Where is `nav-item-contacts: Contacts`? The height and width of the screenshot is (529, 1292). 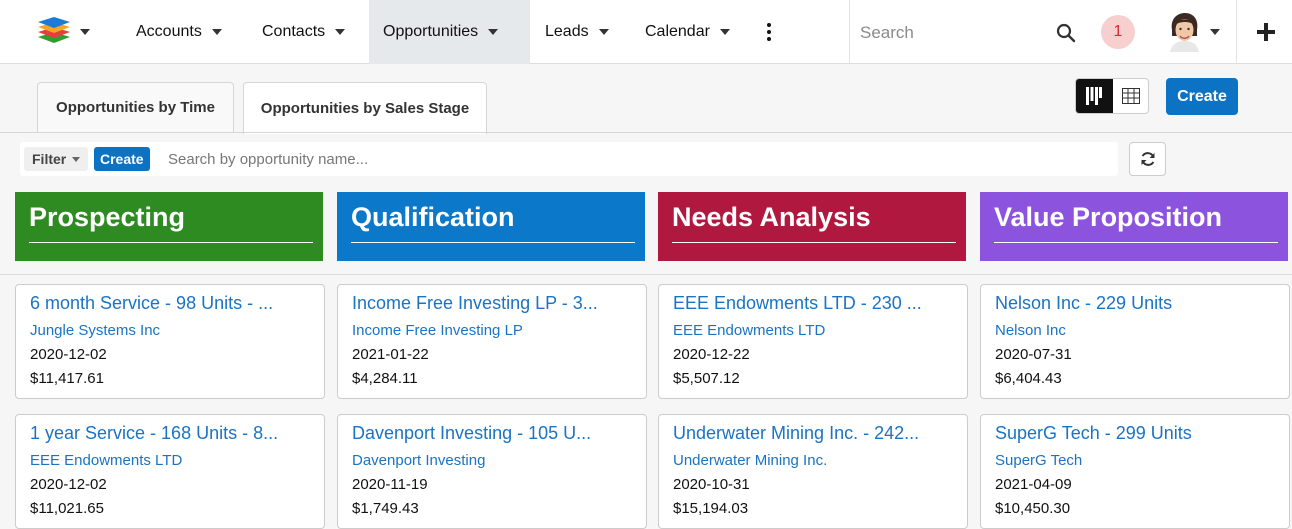 nav-item-contacts: Contacts is located at coordinates (303, 32).